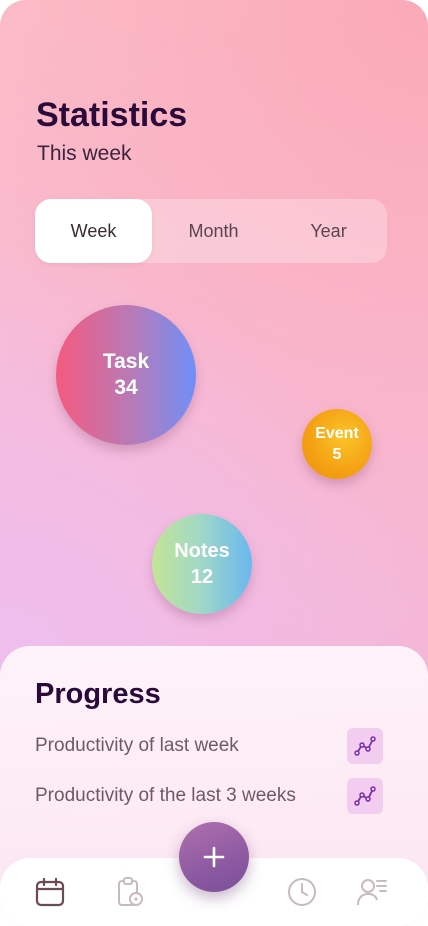  What do you see at coordinates (202, 551) in the screenshot?
I see `notes-bubble-label: Notes` at bounding box center [202, 551].